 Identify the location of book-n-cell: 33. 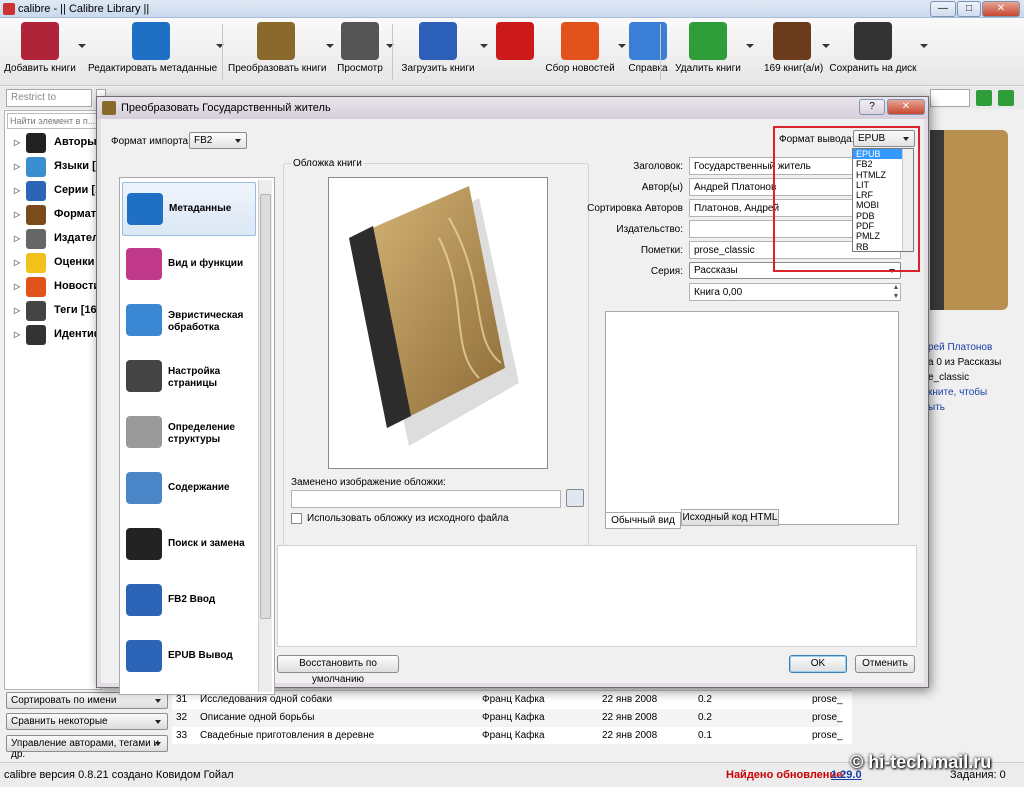
(182, 735).